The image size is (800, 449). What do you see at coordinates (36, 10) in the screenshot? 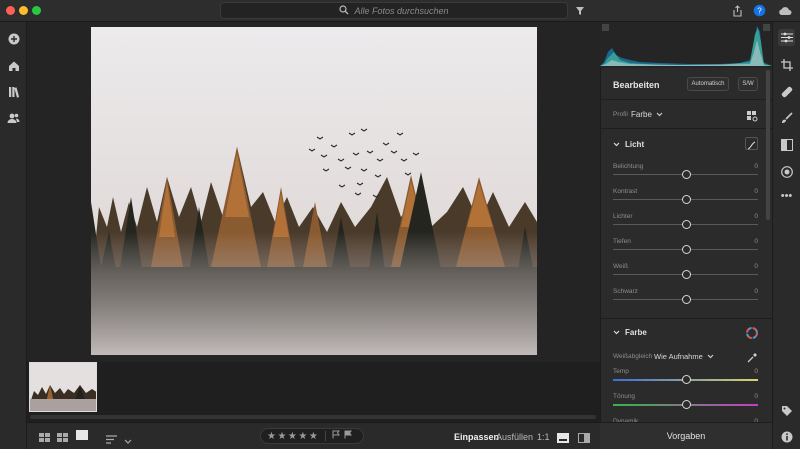
I see `zoom-window-button` at bounding box center [36, 10].